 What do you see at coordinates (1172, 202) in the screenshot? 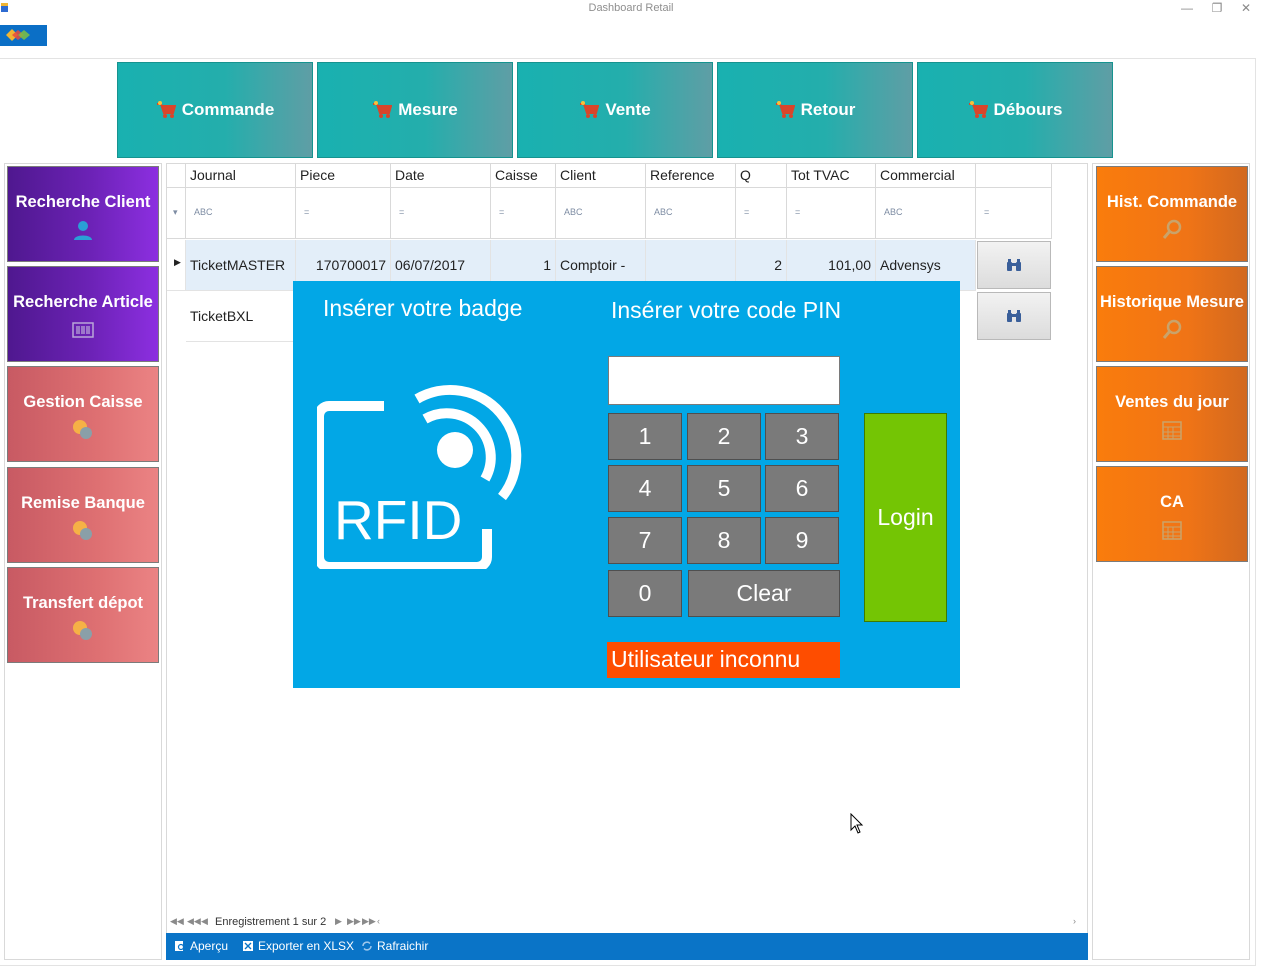
I see `hist-commande-label: Hist. Commande` at bounding box center [1172, 202].